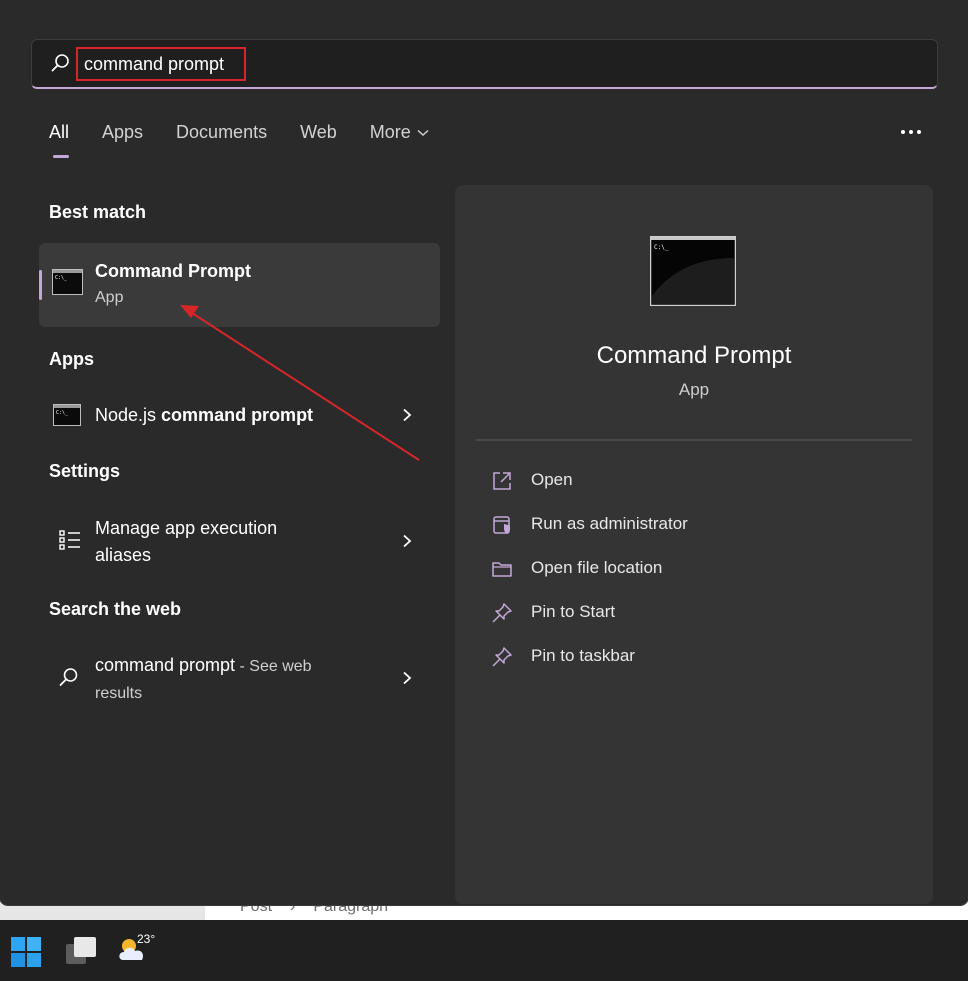 The image size is (968, 981). What do you see at coordinates (161, 64) in the screenshot?
I see `search-input: command prompt` at bounding box center [161, 64].